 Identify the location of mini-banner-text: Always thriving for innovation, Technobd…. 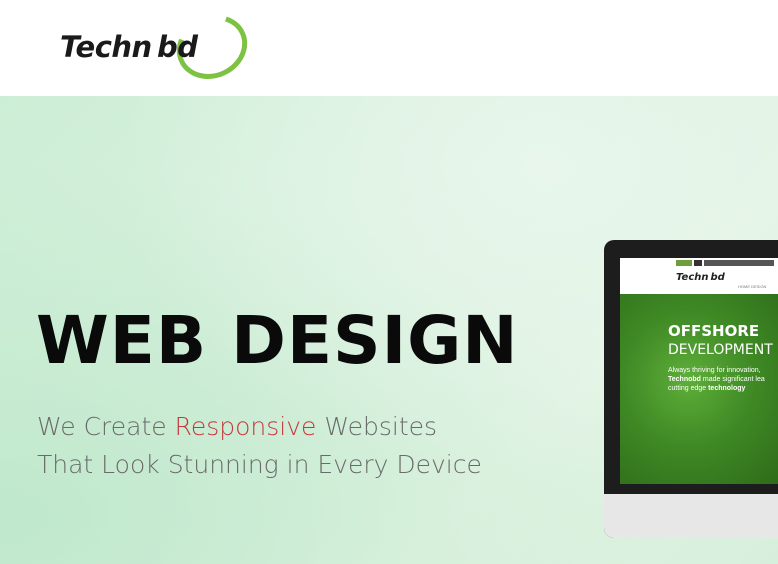
(716, 379).